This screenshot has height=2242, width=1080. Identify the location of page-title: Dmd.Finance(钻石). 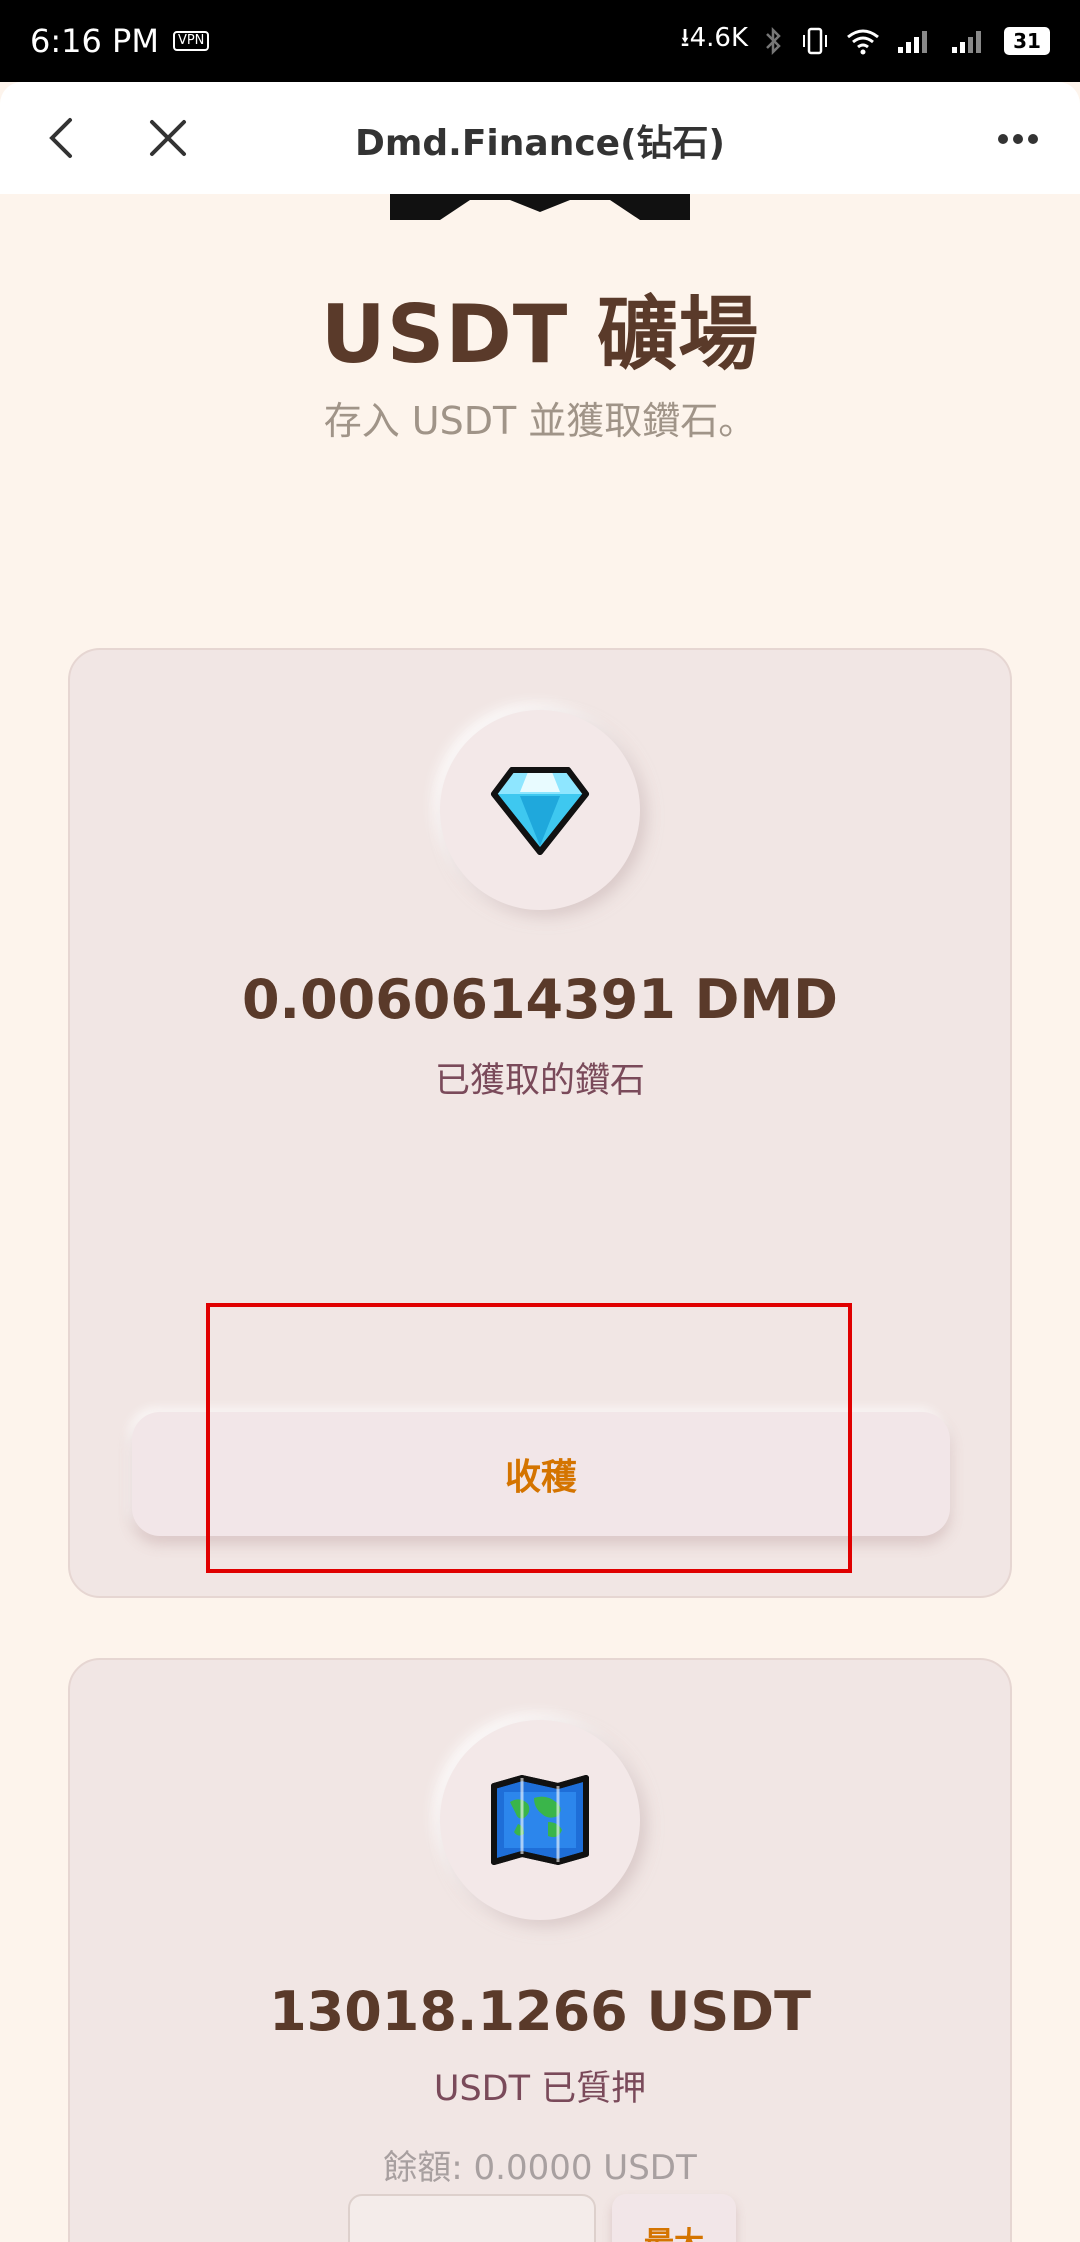
(540, 143).